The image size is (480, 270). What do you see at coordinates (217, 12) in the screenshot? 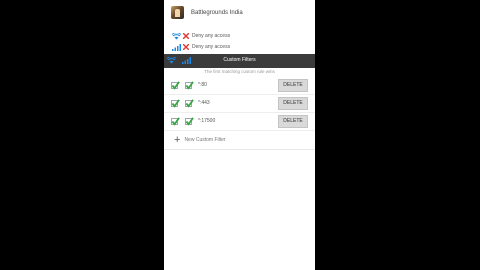
I see `app-name: Battlegrounds India` at bounding box center [217, 12].